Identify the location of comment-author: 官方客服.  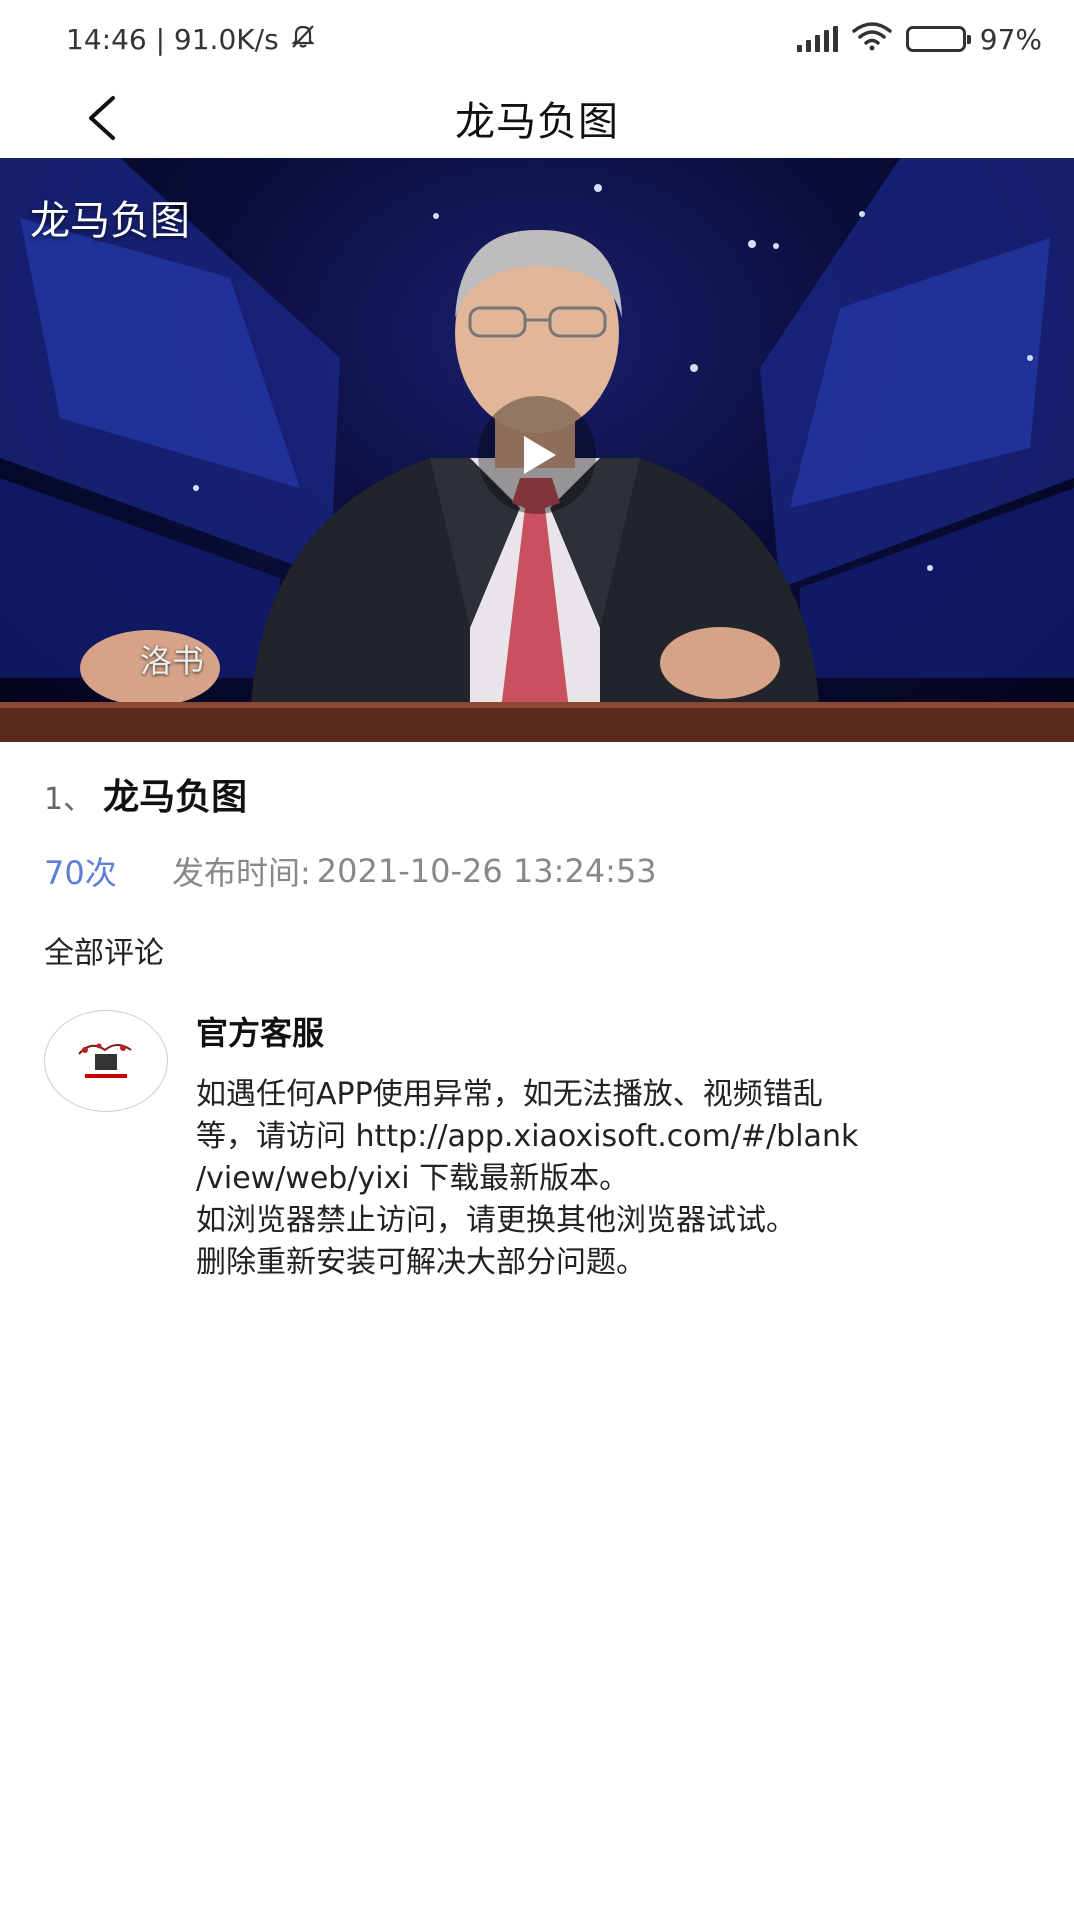
(260, 1033).